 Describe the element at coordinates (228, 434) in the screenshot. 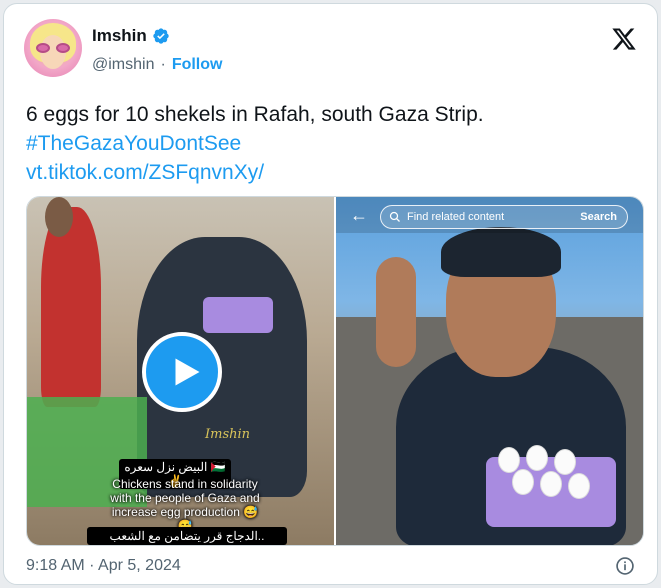

I see `watermark-text: Imshin` at that location.